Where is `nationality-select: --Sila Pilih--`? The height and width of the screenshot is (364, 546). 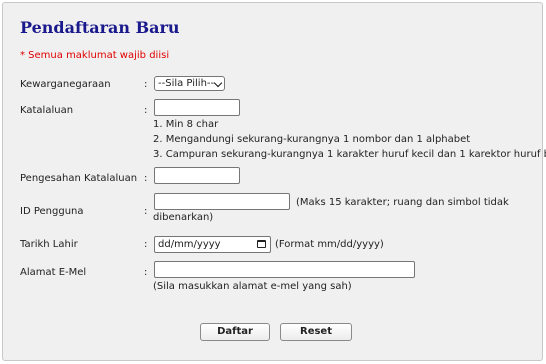
nationality-select: --Sila Pilih-- is located at coordinates (189, 83).